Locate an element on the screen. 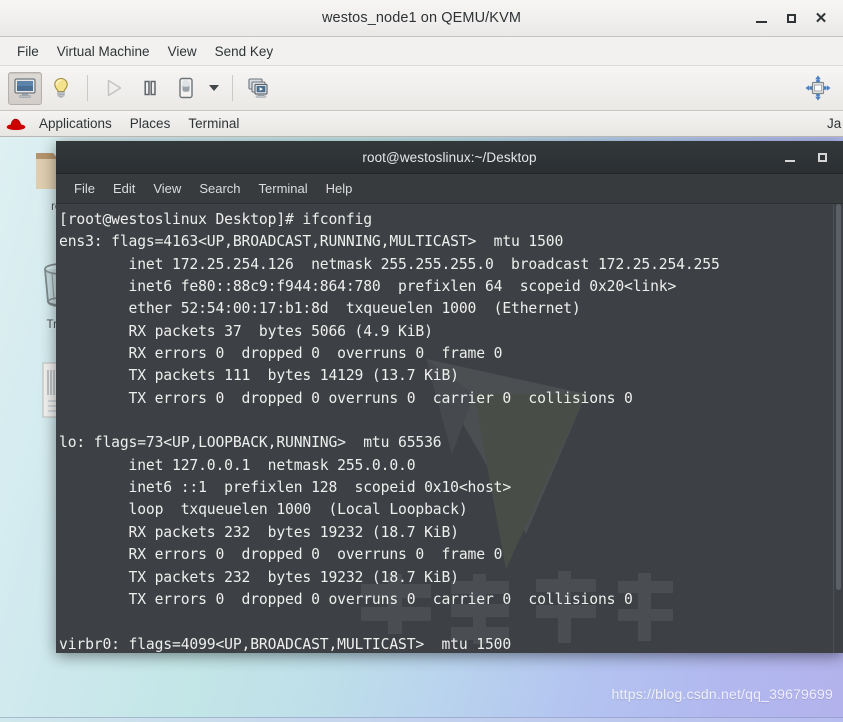 This screenshot has width=843, height=722. vm-close-button: ✕ is located at coordinates (821, 18).